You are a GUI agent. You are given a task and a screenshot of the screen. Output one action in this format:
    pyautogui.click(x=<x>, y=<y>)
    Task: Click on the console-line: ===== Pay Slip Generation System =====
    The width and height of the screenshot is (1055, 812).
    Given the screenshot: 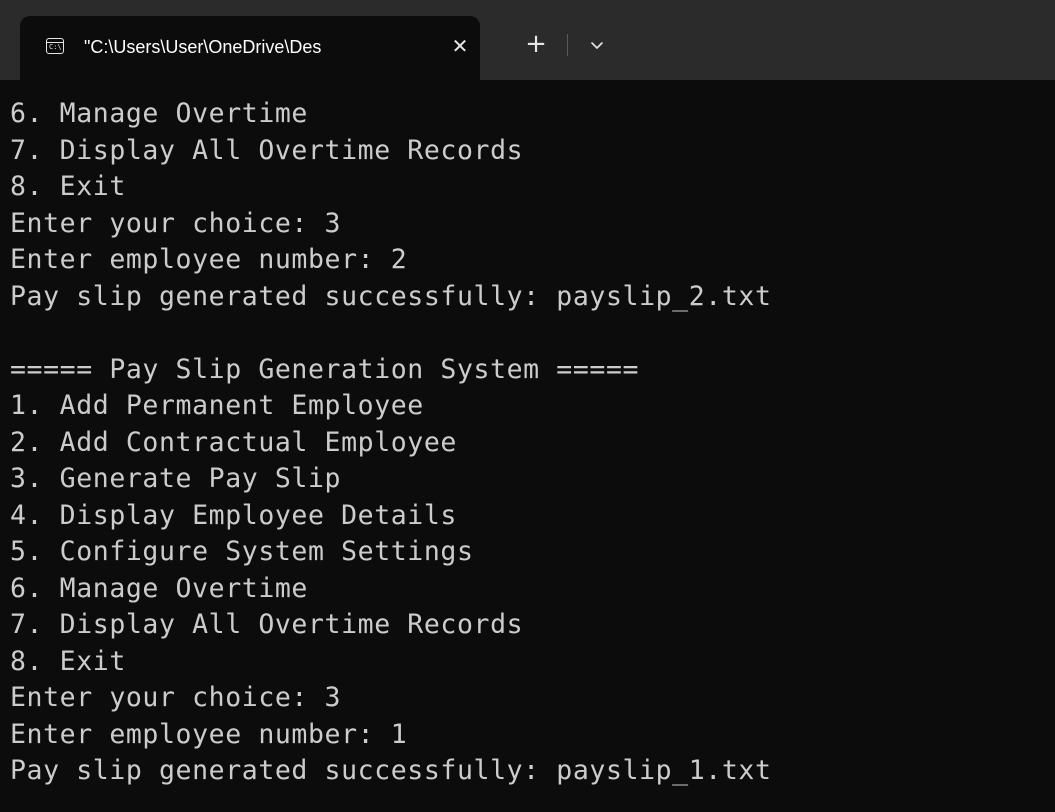 What is the action you would take?
    pyautogui.click(x=325, y=369)
    